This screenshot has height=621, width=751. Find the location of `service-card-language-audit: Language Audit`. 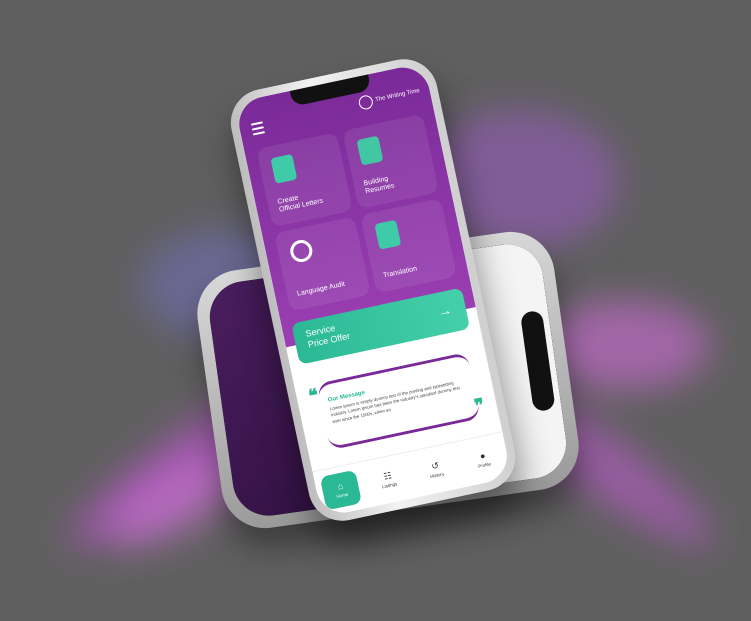

service-card-language-audit: Language Audit is located at coordinates (322, 264).